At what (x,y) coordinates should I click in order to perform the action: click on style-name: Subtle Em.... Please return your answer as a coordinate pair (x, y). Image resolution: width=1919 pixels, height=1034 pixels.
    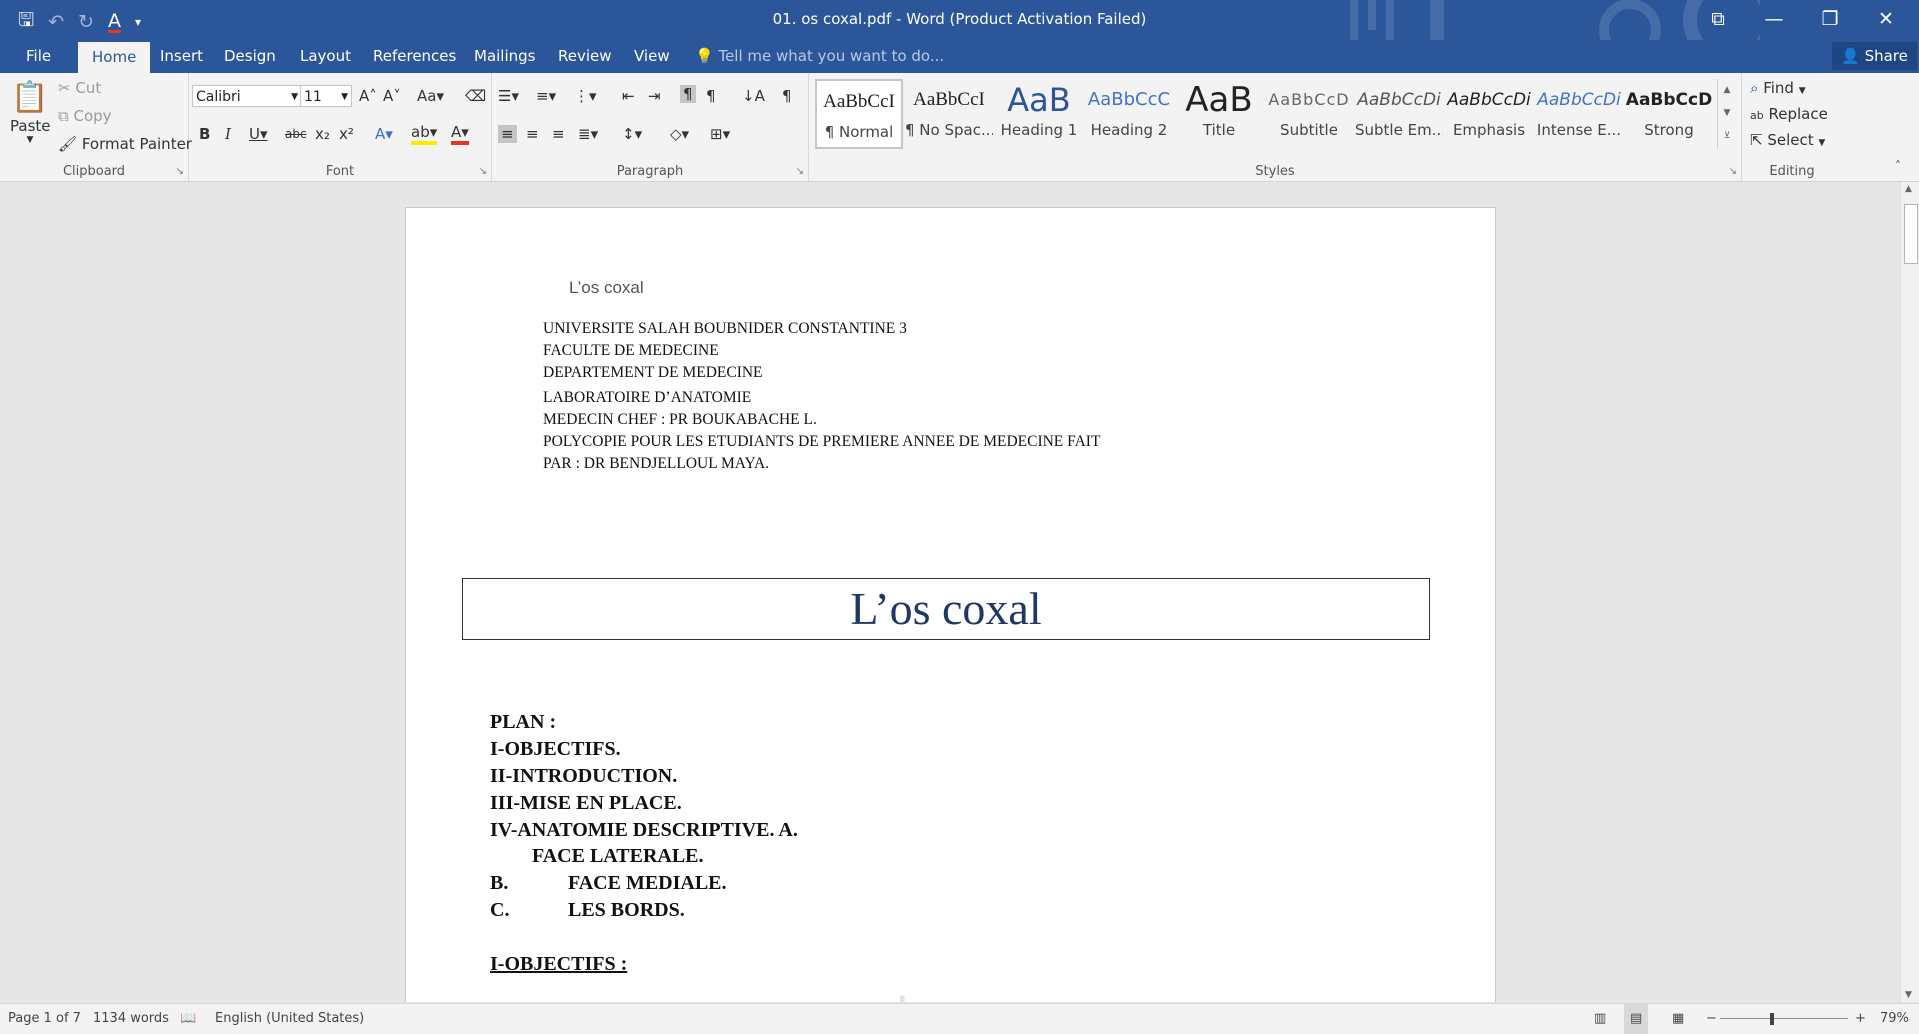
    Looking at the image, I should click on (1399, 130).